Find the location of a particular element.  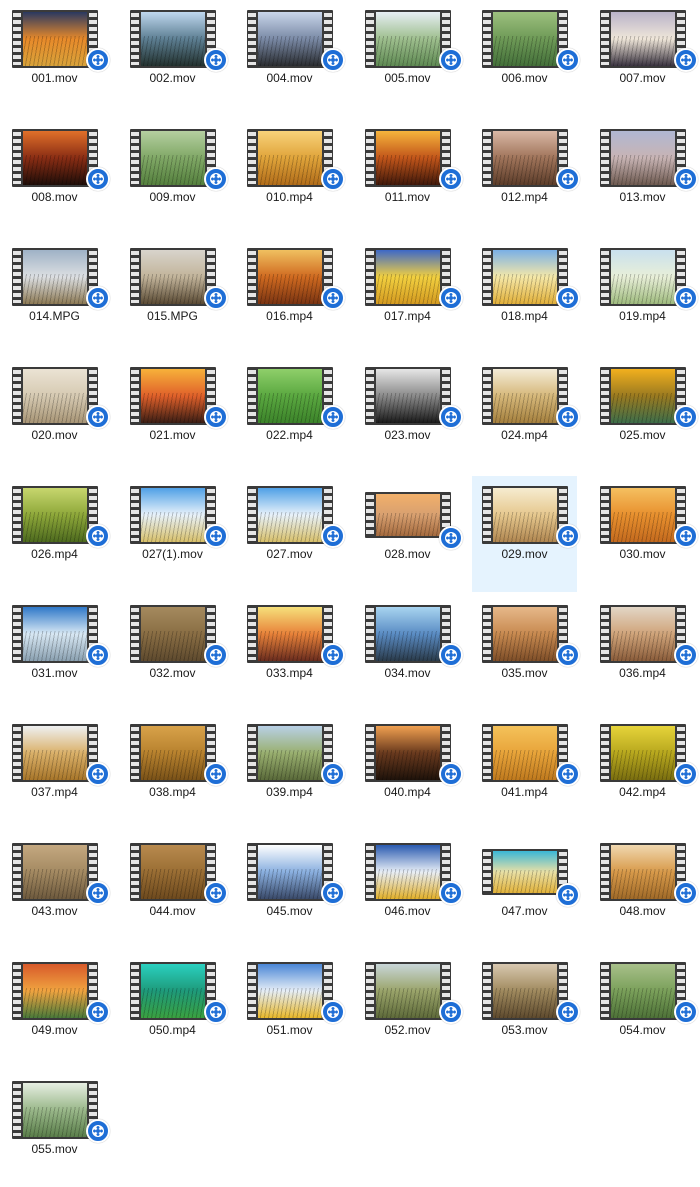

file-item: 047.mov is located at coordinates (526, 891).